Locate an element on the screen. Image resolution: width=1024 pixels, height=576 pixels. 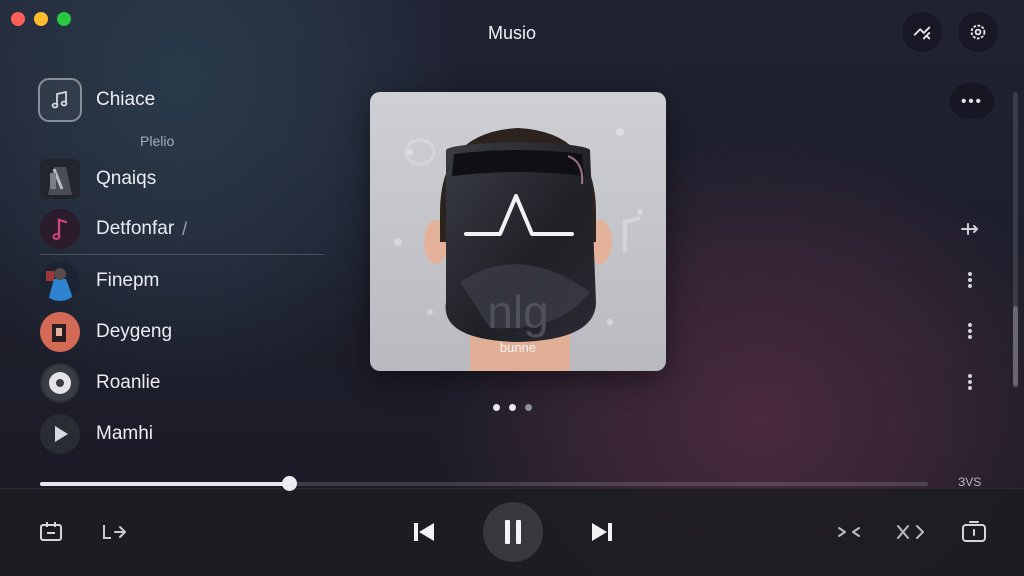
shuffle-button is located at coordinates (849, 532).